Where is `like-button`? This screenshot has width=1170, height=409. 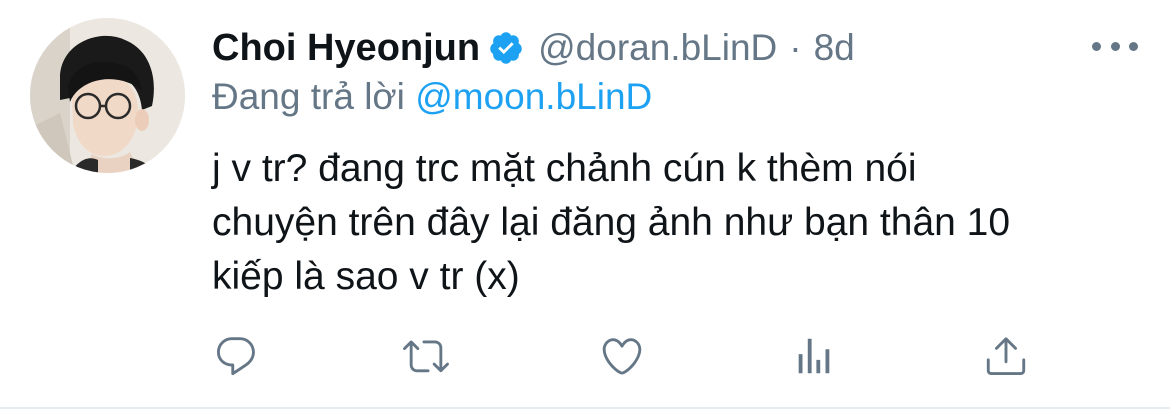
like-button is located at coordinates (622, 356).